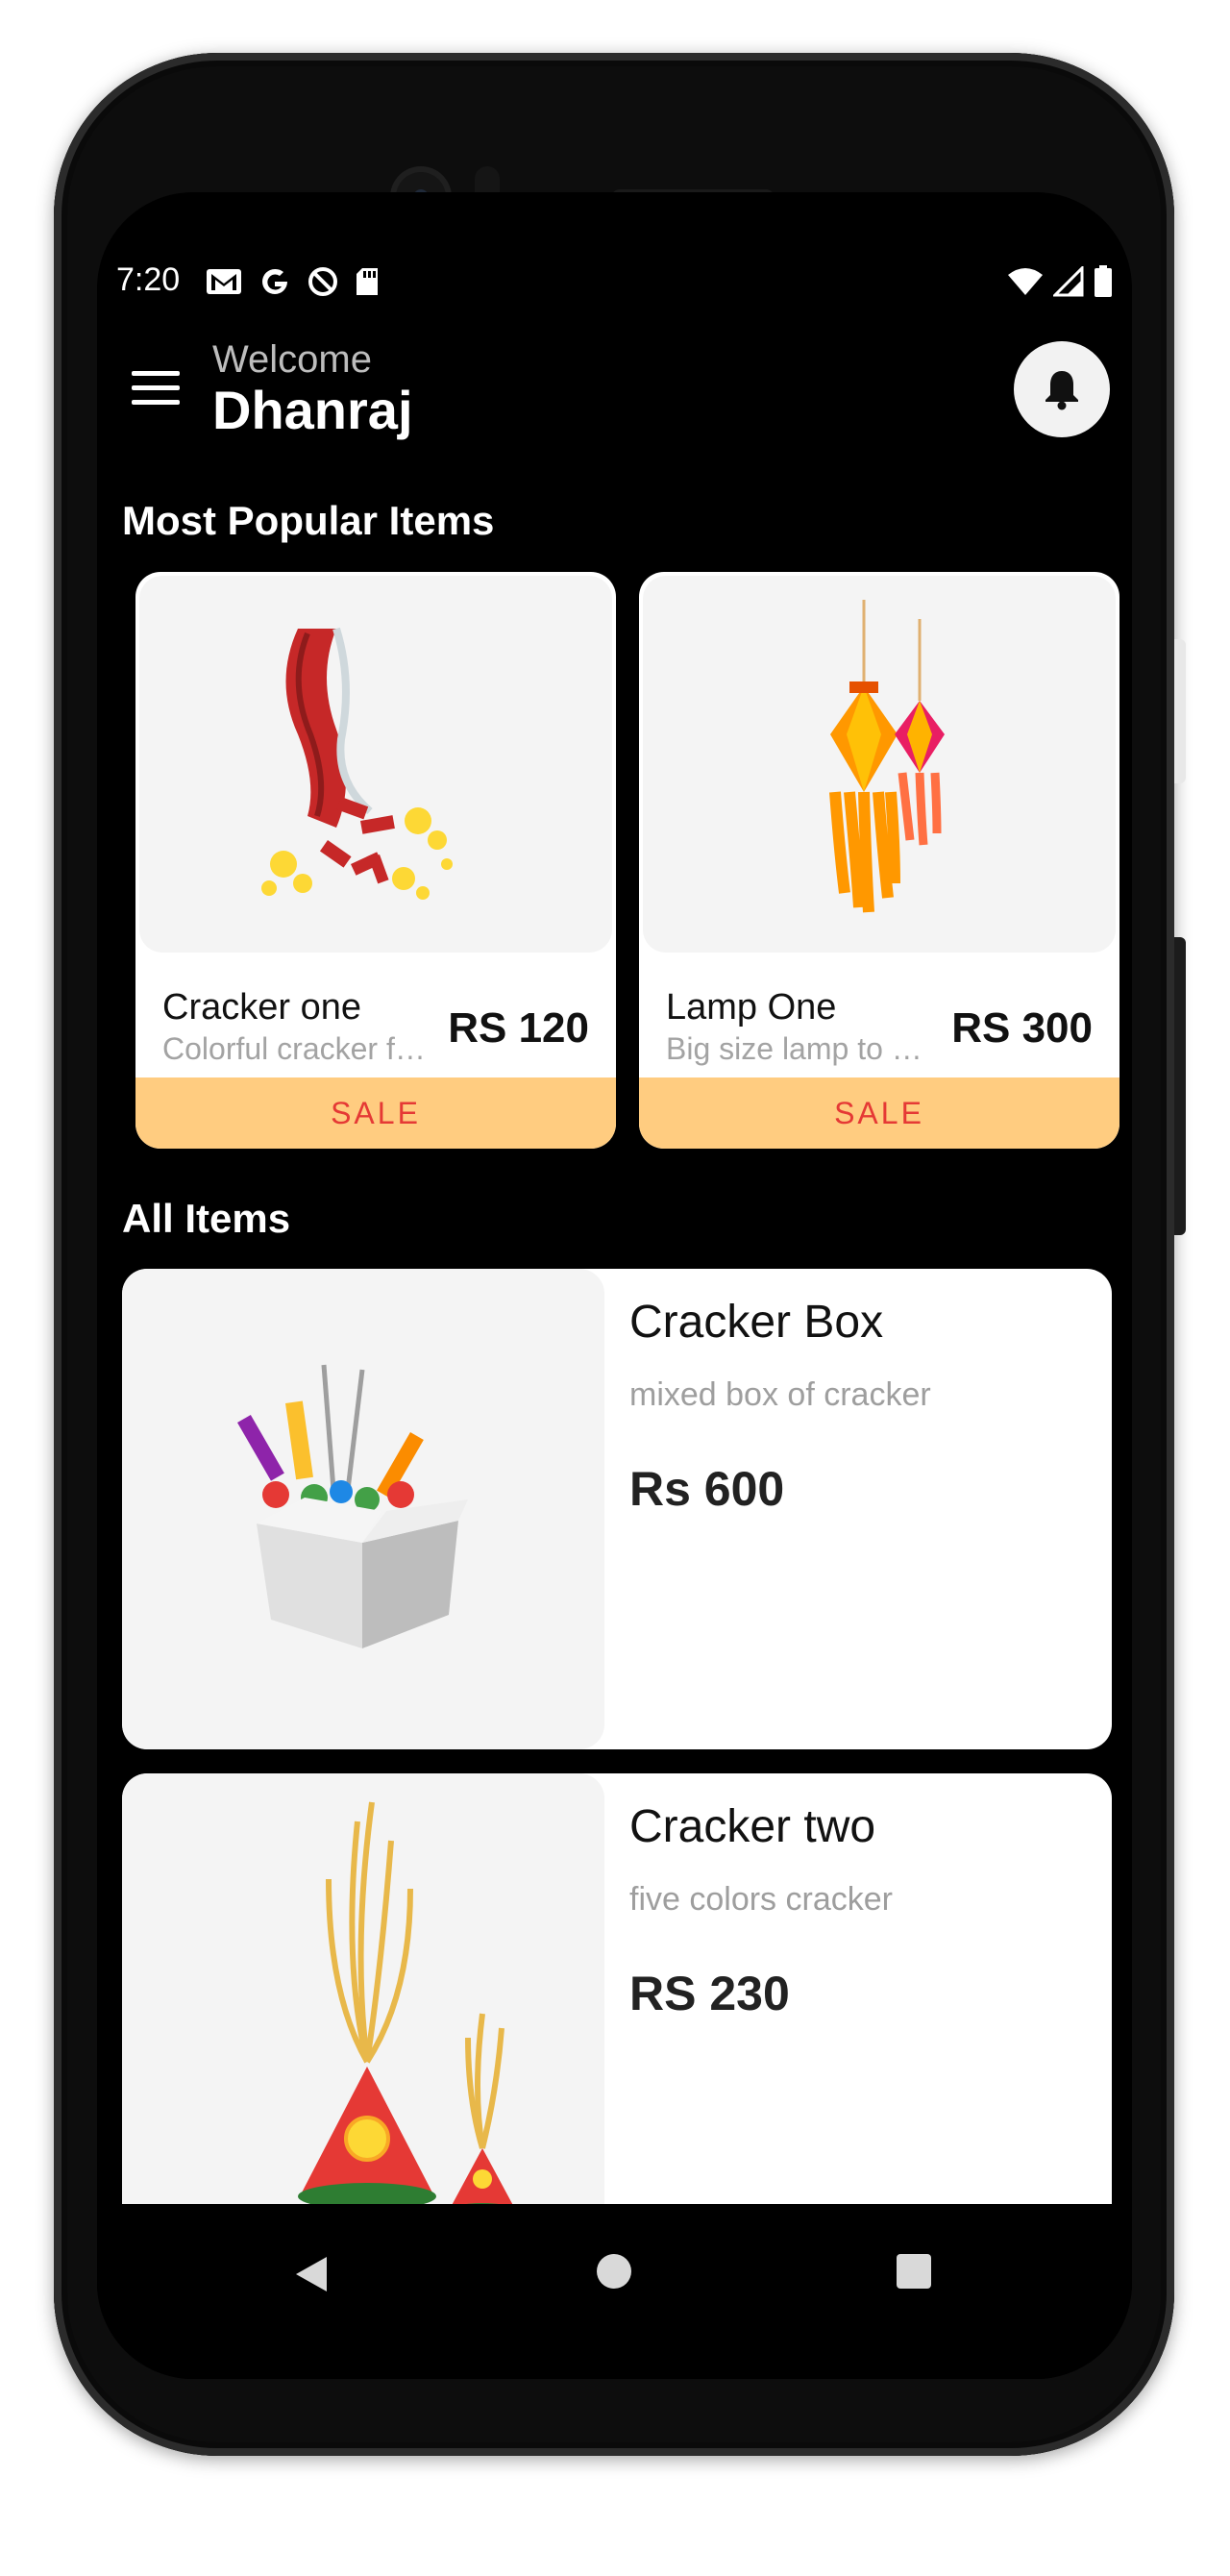 The height and width of the screenshot is (2576, 1230). I want to click on sd-card-icon, so click(368, 281).